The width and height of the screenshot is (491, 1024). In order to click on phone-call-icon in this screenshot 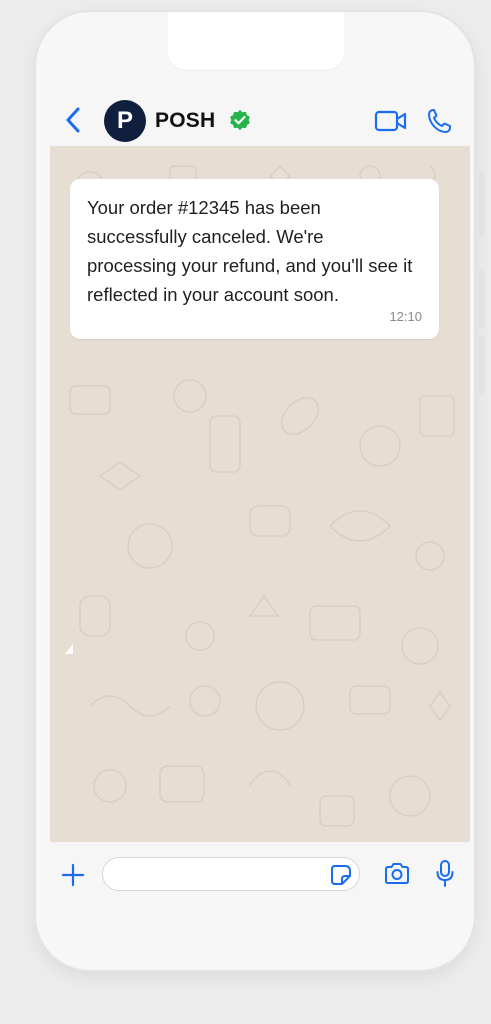, I will do `click(439, 121)`.